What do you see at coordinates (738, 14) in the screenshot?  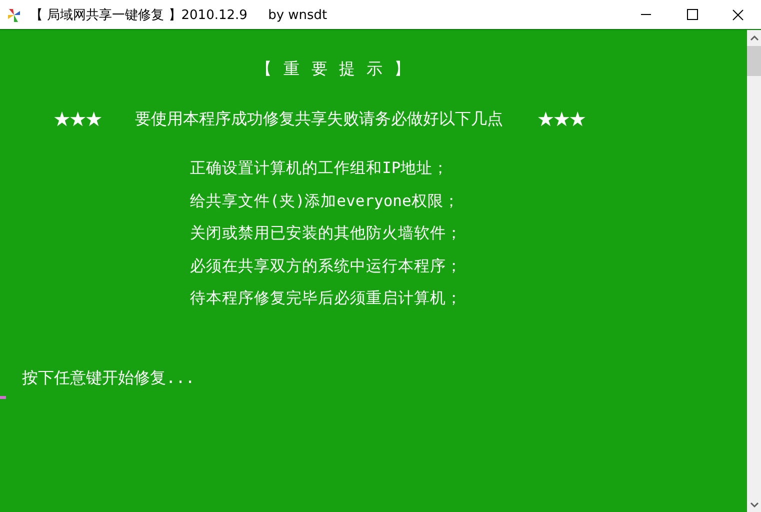 I see `close-icon` at bounding box center [738, 14].